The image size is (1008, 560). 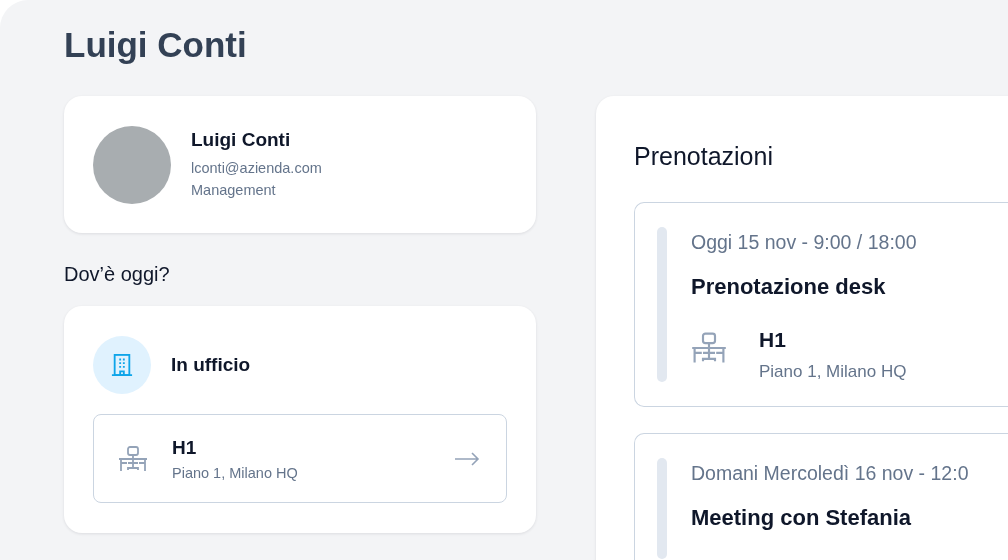 I want to click on panel-title: Prenotazioni, so click(x=703, y=156).